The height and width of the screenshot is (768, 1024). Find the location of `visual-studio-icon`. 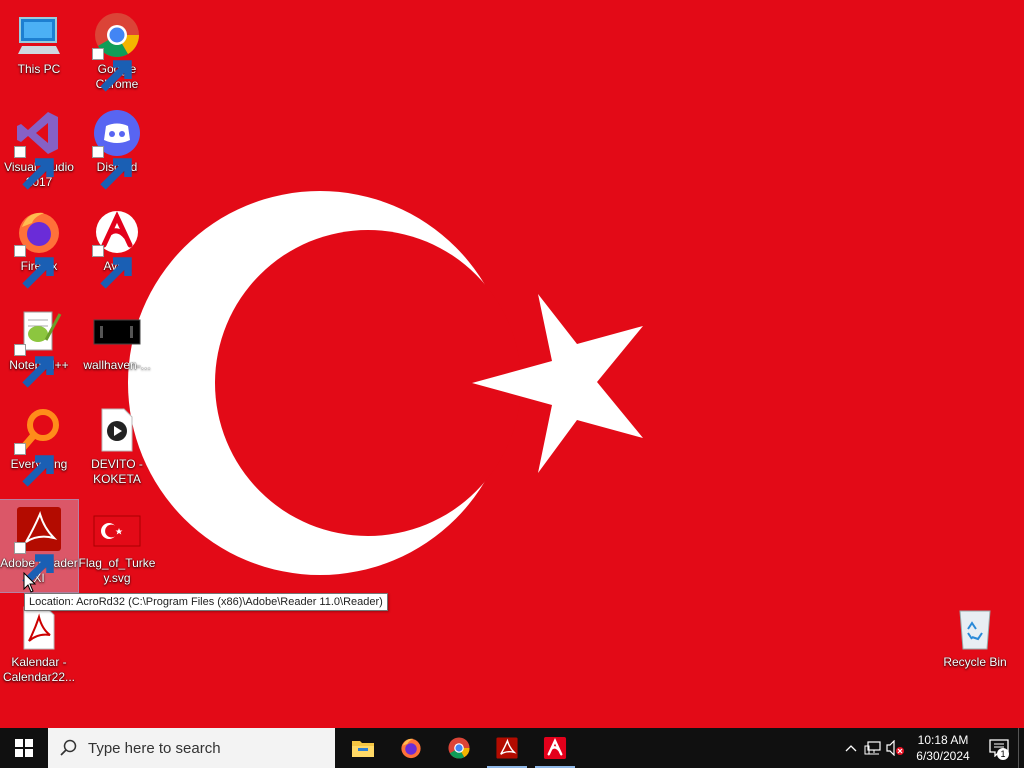

visual-studio-icon is located at coordinates (39, 149).